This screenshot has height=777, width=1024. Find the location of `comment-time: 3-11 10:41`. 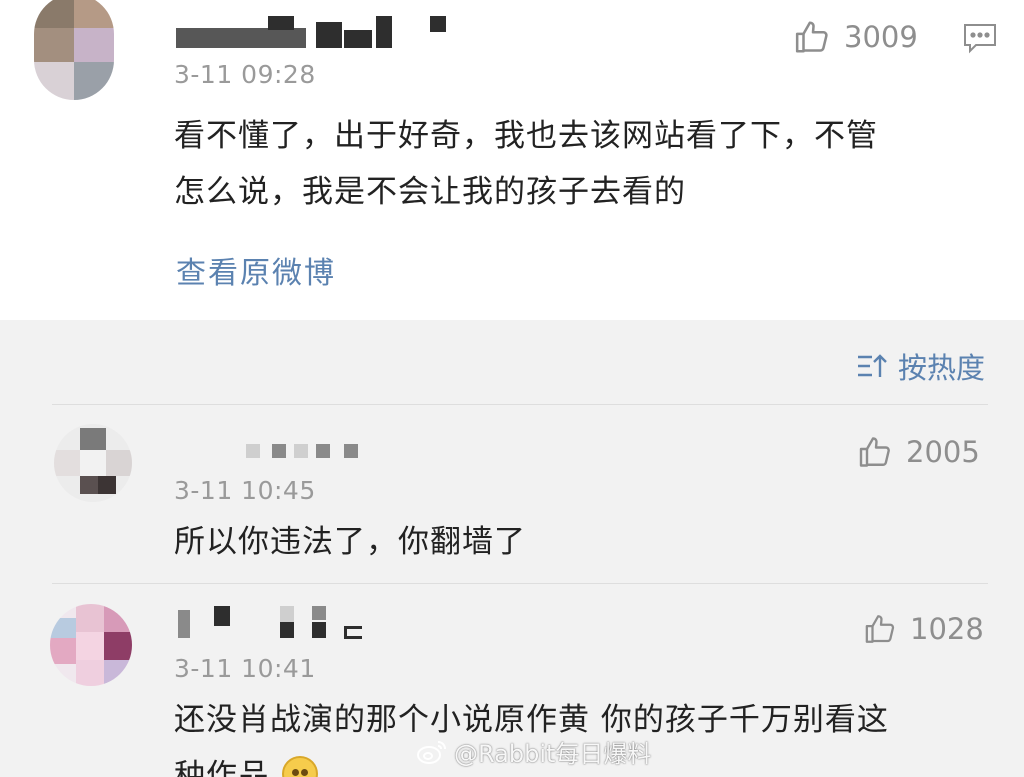

comment-time: 3-11 10:41 is located at coordinates (245, 668).